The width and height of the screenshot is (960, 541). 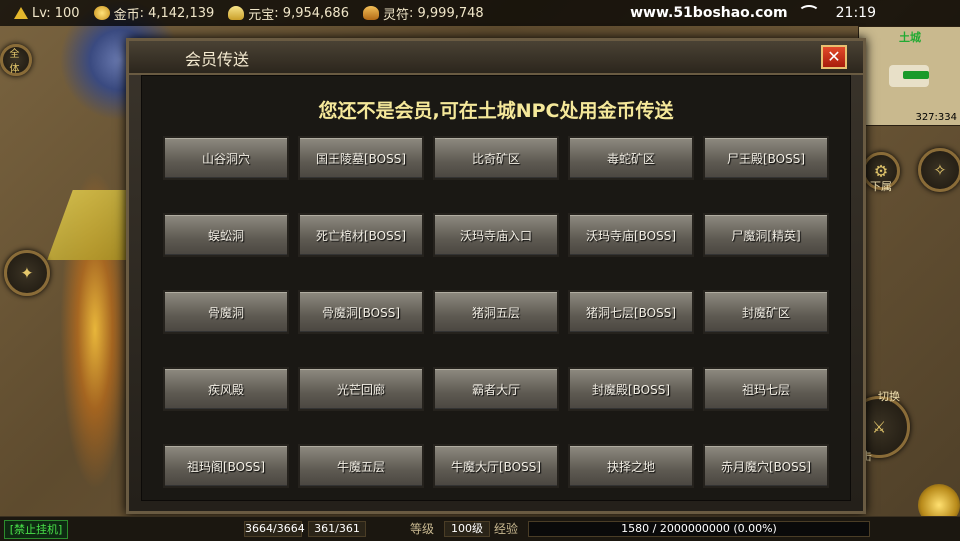 I want to click on teleport-button: 骨魔洞, so click(x=226, y=312).